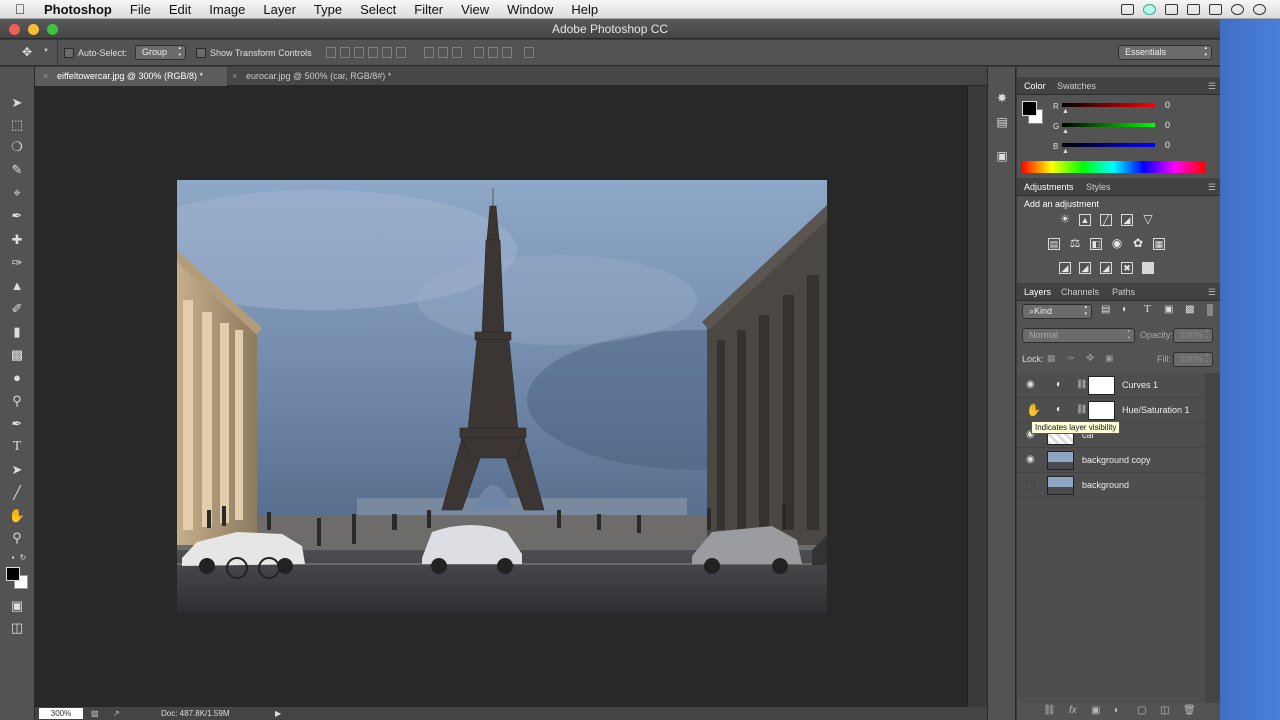 Image resolution: width=1280 pixels, height=720 pixels. I want to click on layer-list-scrollbar, so click(1212, 538).